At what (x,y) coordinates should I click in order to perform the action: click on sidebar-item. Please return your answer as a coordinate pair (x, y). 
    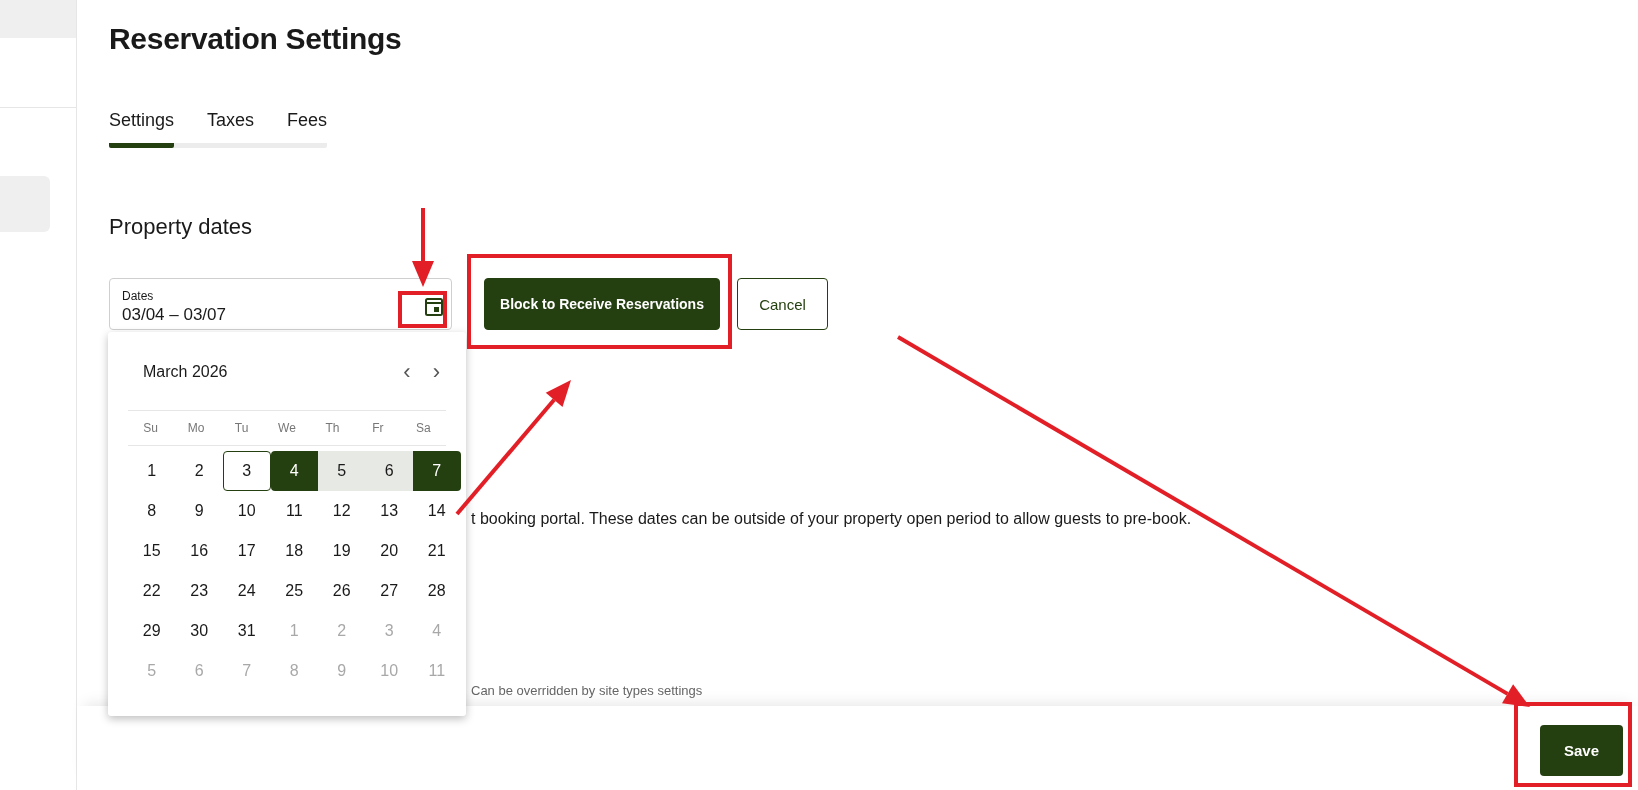
    Looking at the image, I should click on (38, 19).